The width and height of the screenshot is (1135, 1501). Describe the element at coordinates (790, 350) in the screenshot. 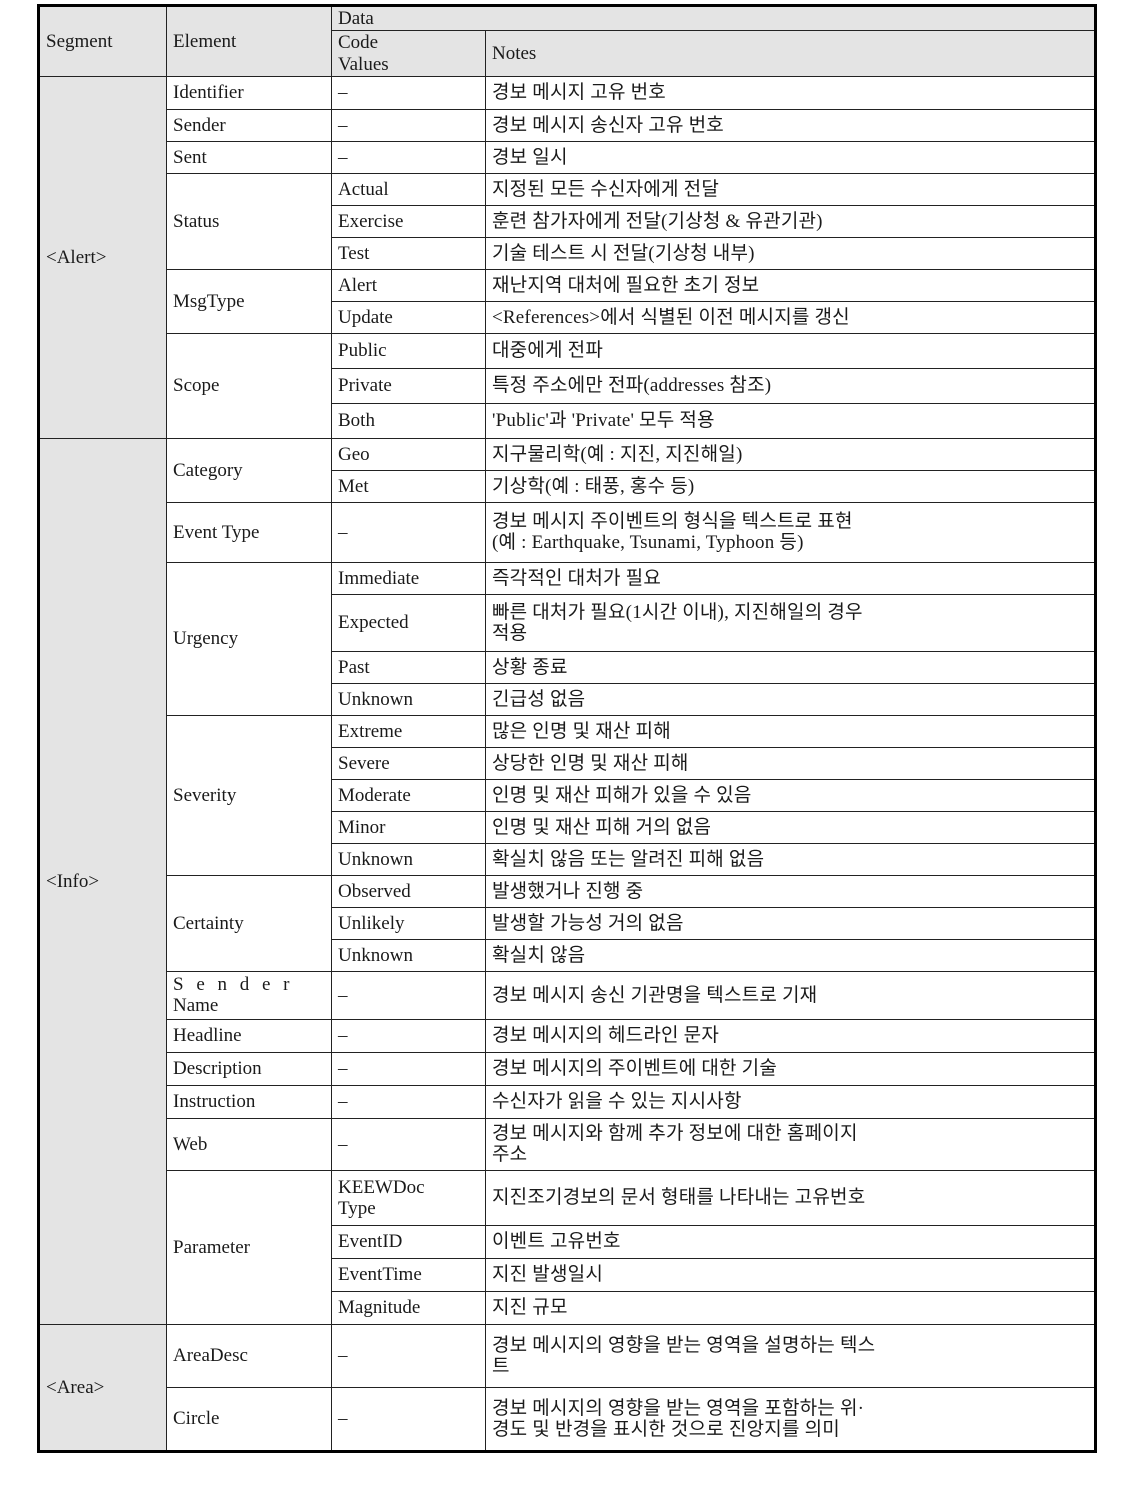

I see `note-cell: 대중에게 전파` at that location.